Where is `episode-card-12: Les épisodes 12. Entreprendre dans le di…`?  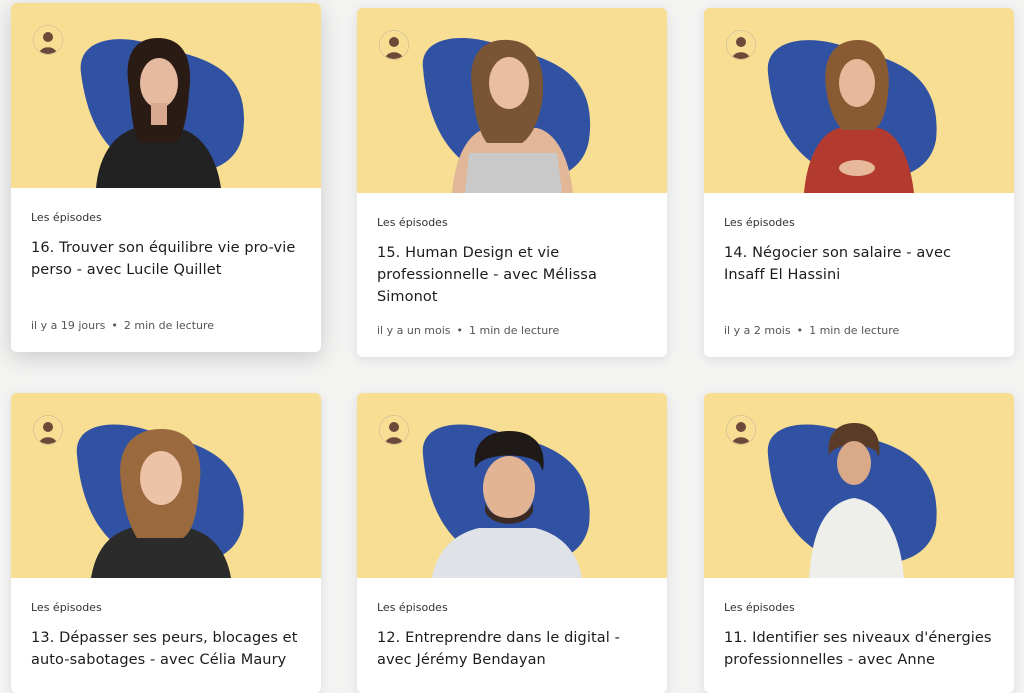 episode-card-12: Les épisodes 12. Entreprendre dans le di… is located at coordinates (512, 543).